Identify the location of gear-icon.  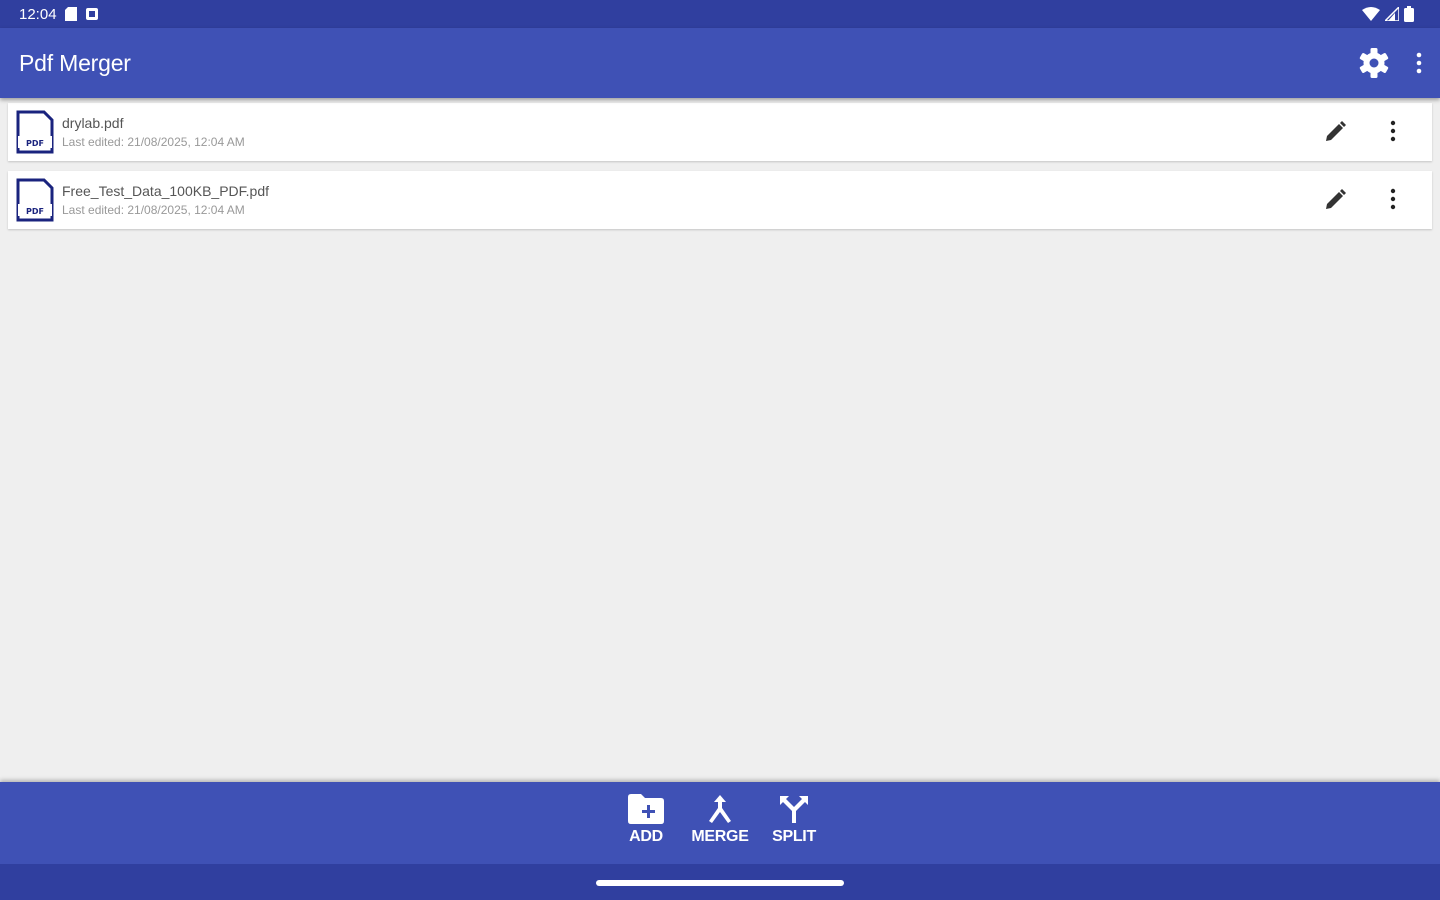
(1374, 63).